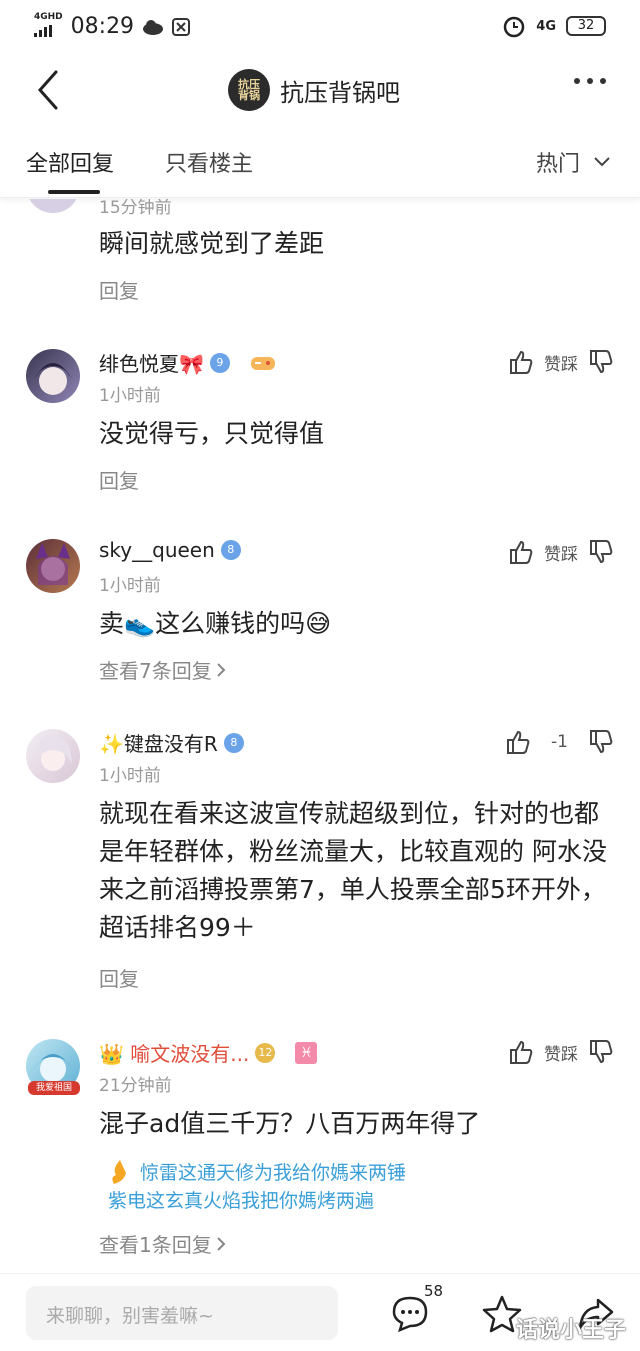 The height and width of the screenshot is (1351, 640). I want to click on username: sky__queen 8, so click(170, 550).